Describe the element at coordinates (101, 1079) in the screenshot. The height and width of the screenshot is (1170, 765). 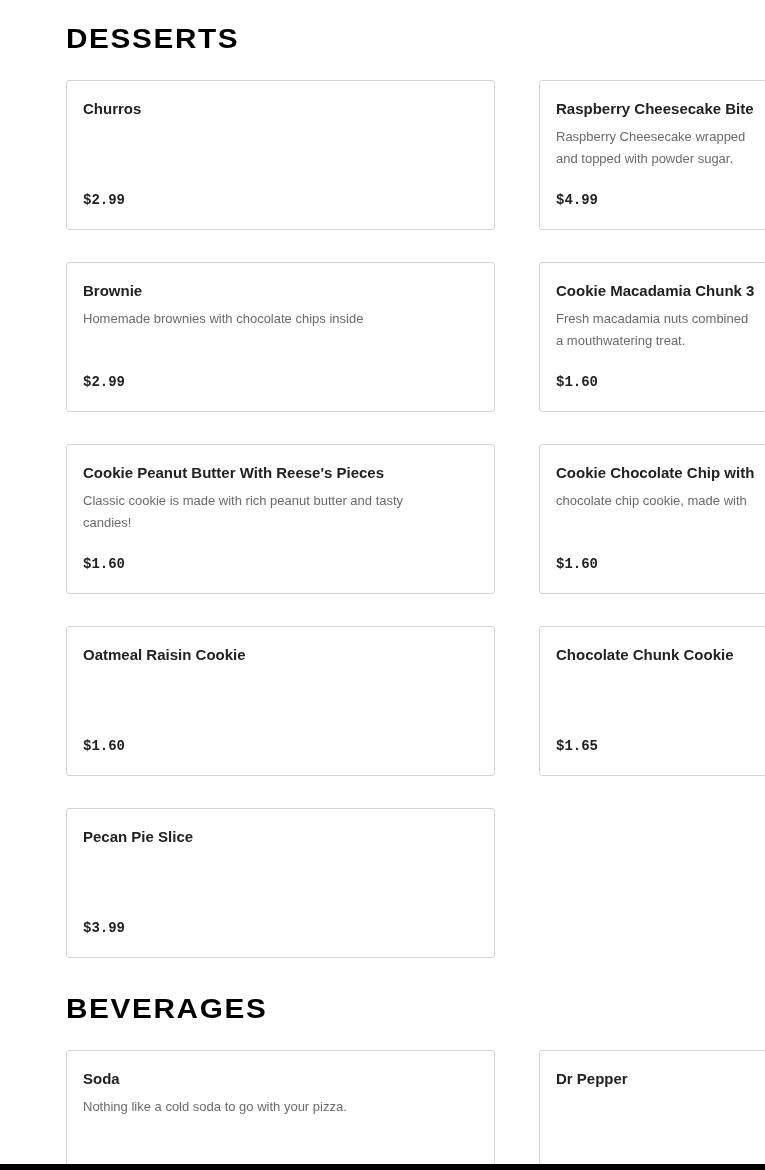
I see `item-name: Soda` at that location.